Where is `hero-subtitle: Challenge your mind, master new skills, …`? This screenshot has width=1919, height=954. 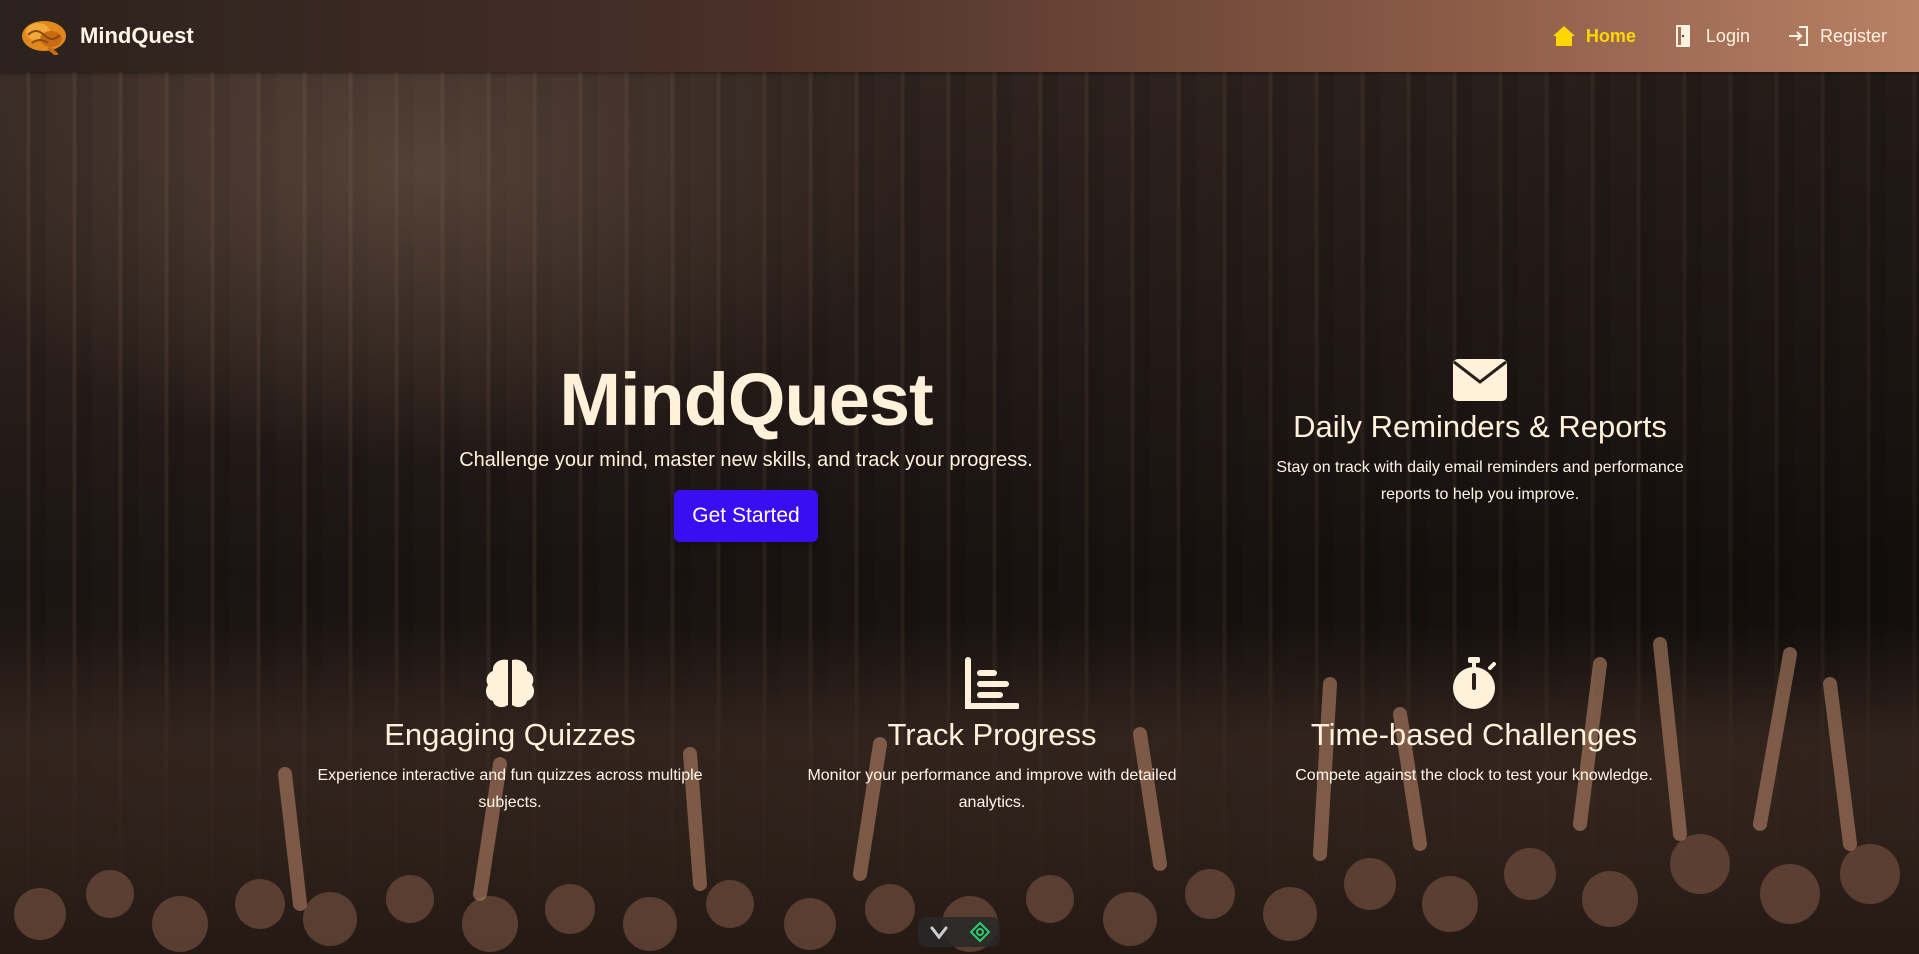 hero-subtitle: Challenge your mind, master new skills, … is located at coordinates (746, 460).